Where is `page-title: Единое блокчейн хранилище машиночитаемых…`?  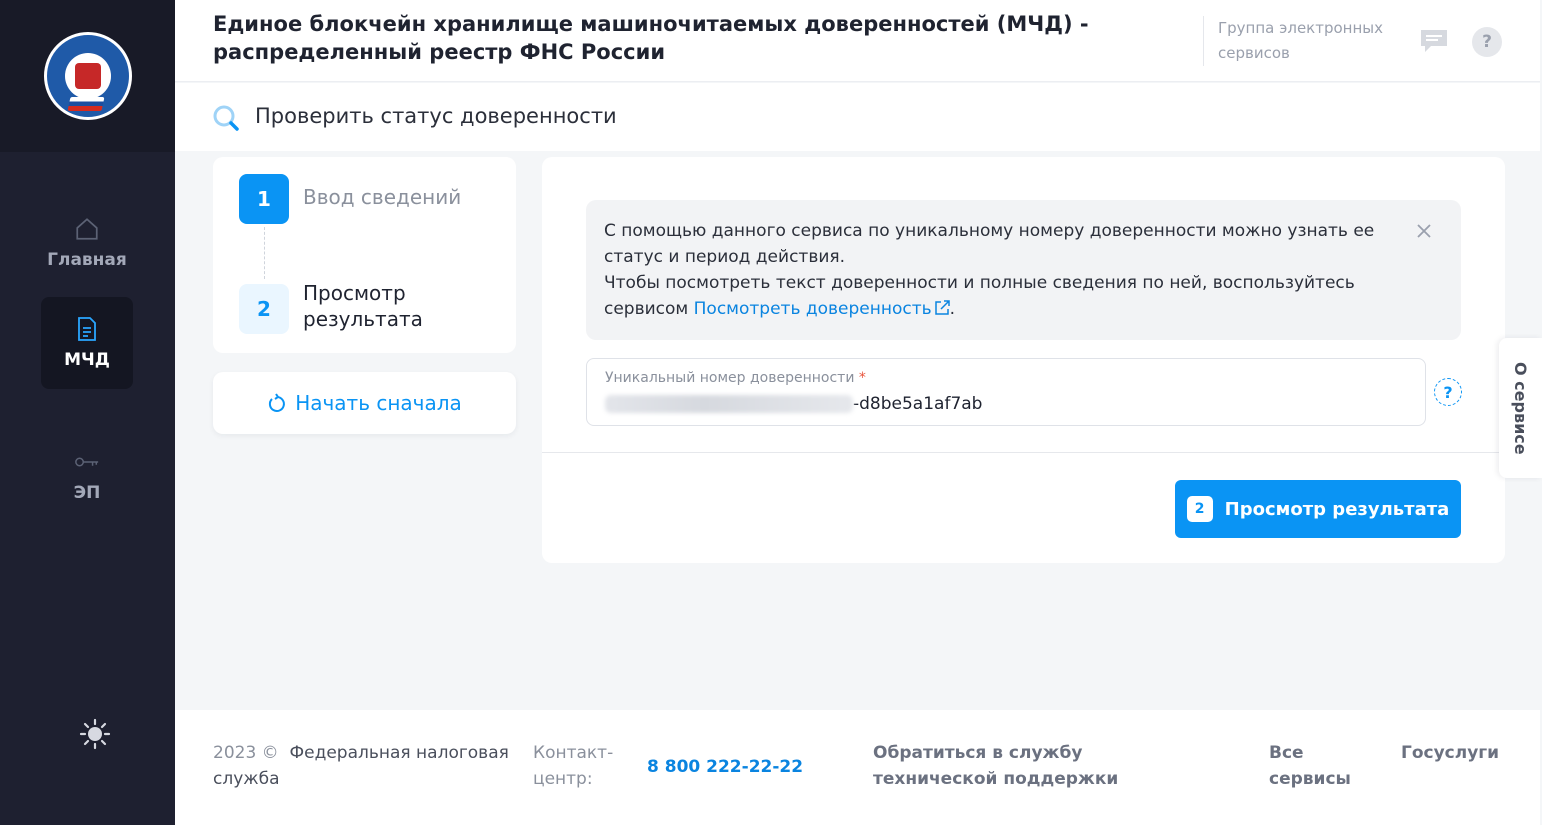
page-title: Единое блокчейн хранилище машиночитаемых… is located at coordinates (651, 38).